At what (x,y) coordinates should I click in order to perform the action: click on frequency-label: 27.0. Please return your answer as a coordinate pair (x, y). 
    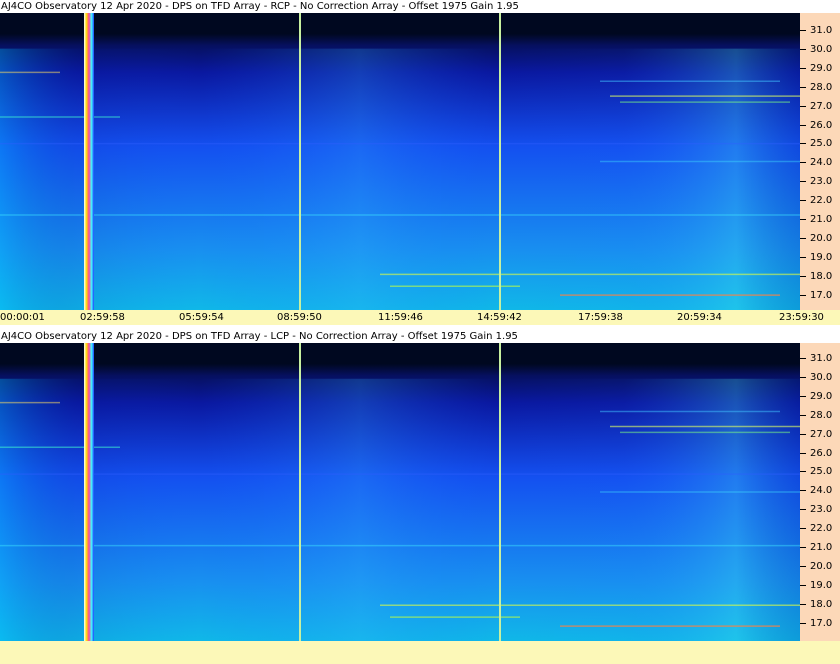
    Looking at the image, I should click on (821, 434).